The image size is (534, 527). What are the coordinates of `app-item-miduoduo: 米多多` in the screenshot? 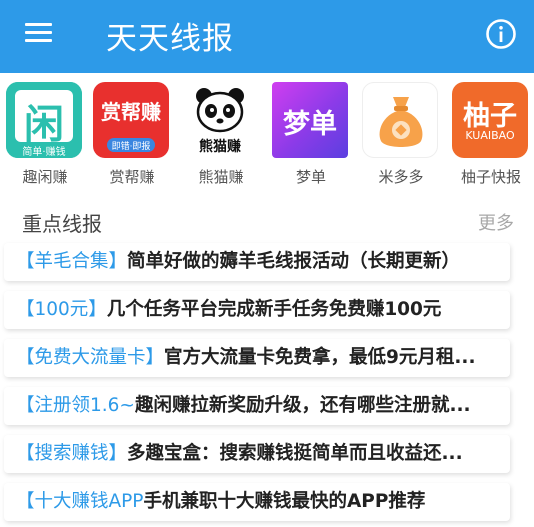 It's located at (401, 137).